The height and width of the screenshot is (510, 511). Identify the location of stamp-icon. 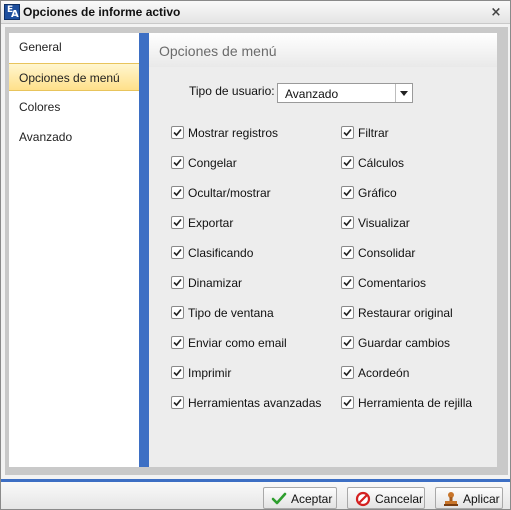
(451, 499).